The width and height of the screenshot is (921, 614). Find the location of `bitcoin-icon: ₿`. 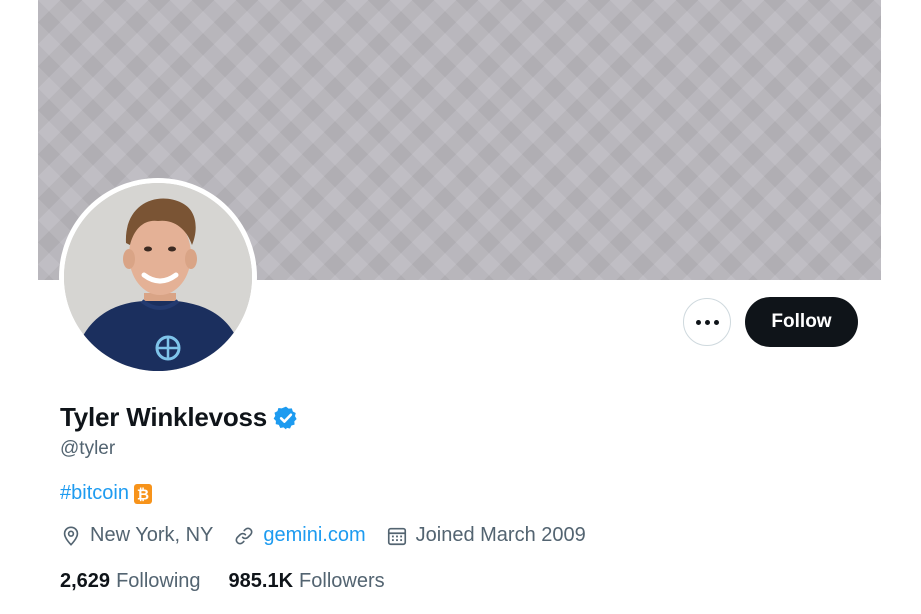

bitcoin-icon: ₿ is located at coordinates (143, 494).